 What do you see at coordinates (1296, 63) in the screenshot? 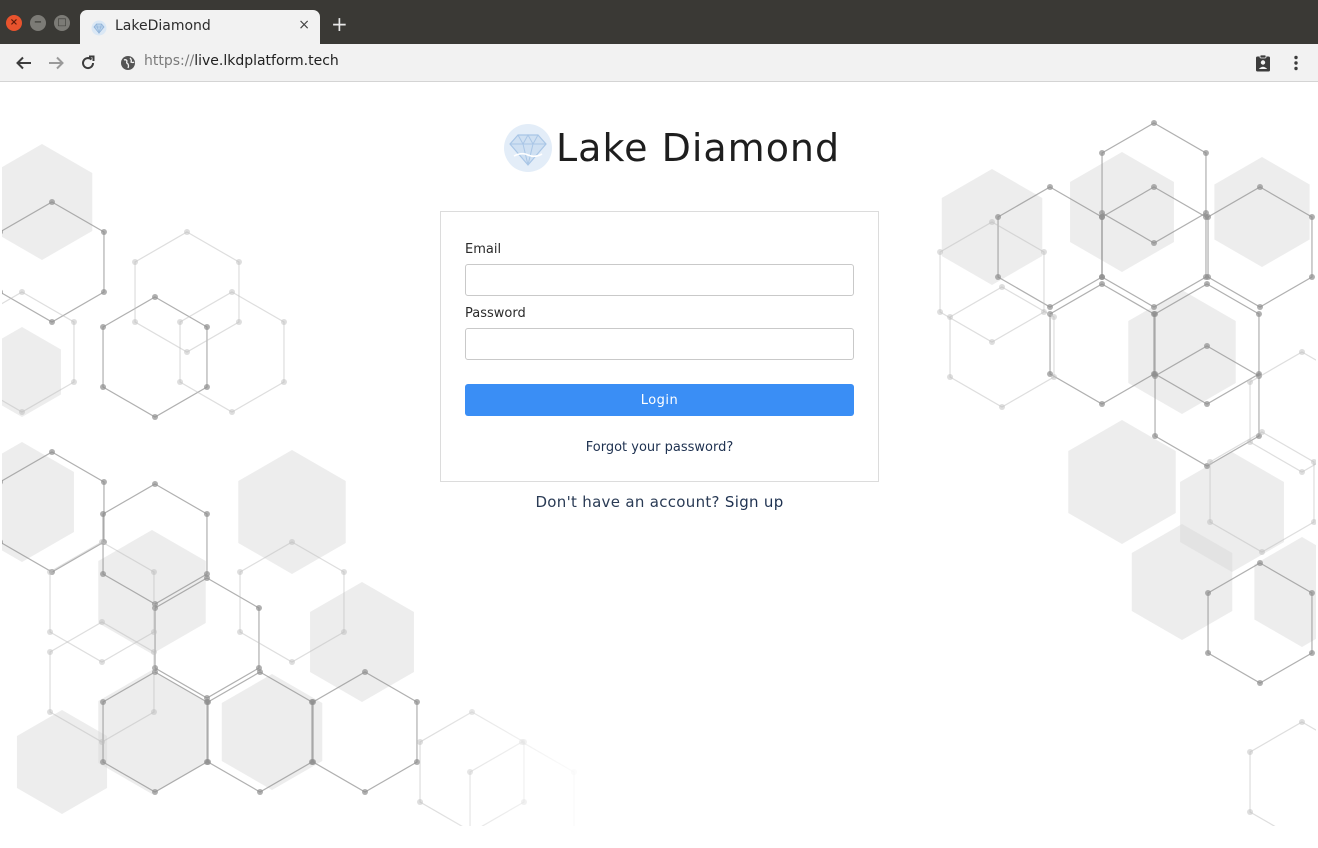
I see `kebab-menu-icon` at bounding box center [1296, 63].